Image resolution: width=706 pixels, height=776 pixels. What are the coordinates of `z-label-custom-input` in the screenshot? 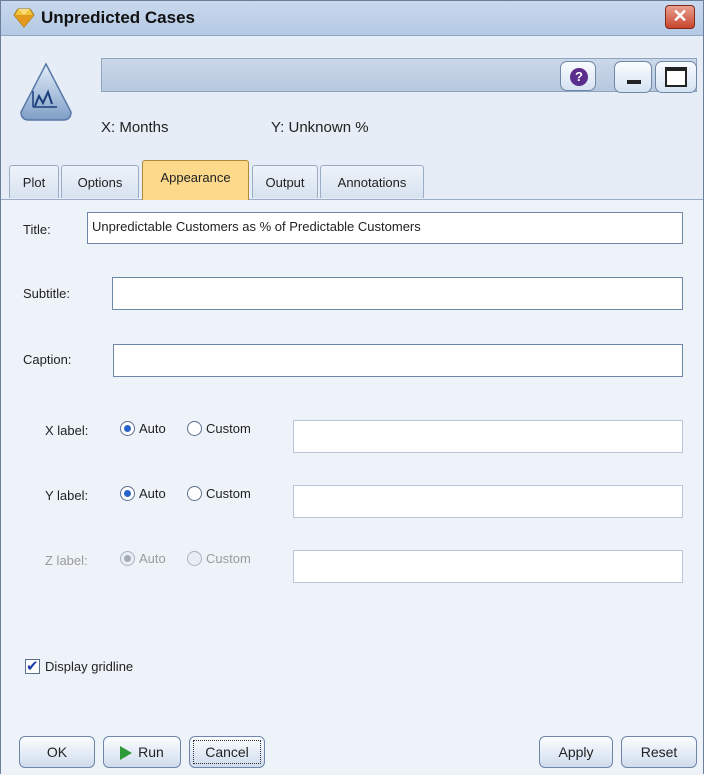 It's located at (488, 566).